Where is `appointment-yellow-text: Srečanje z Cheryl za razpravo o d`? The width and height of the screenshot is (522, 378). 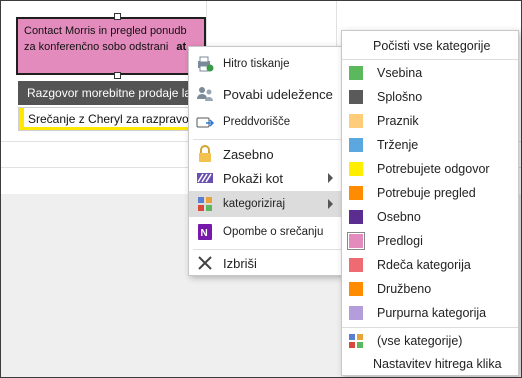
appointment-yellow-text: Srečanje z Cheryl za razpravo o d is located at coordinates (113, 119).